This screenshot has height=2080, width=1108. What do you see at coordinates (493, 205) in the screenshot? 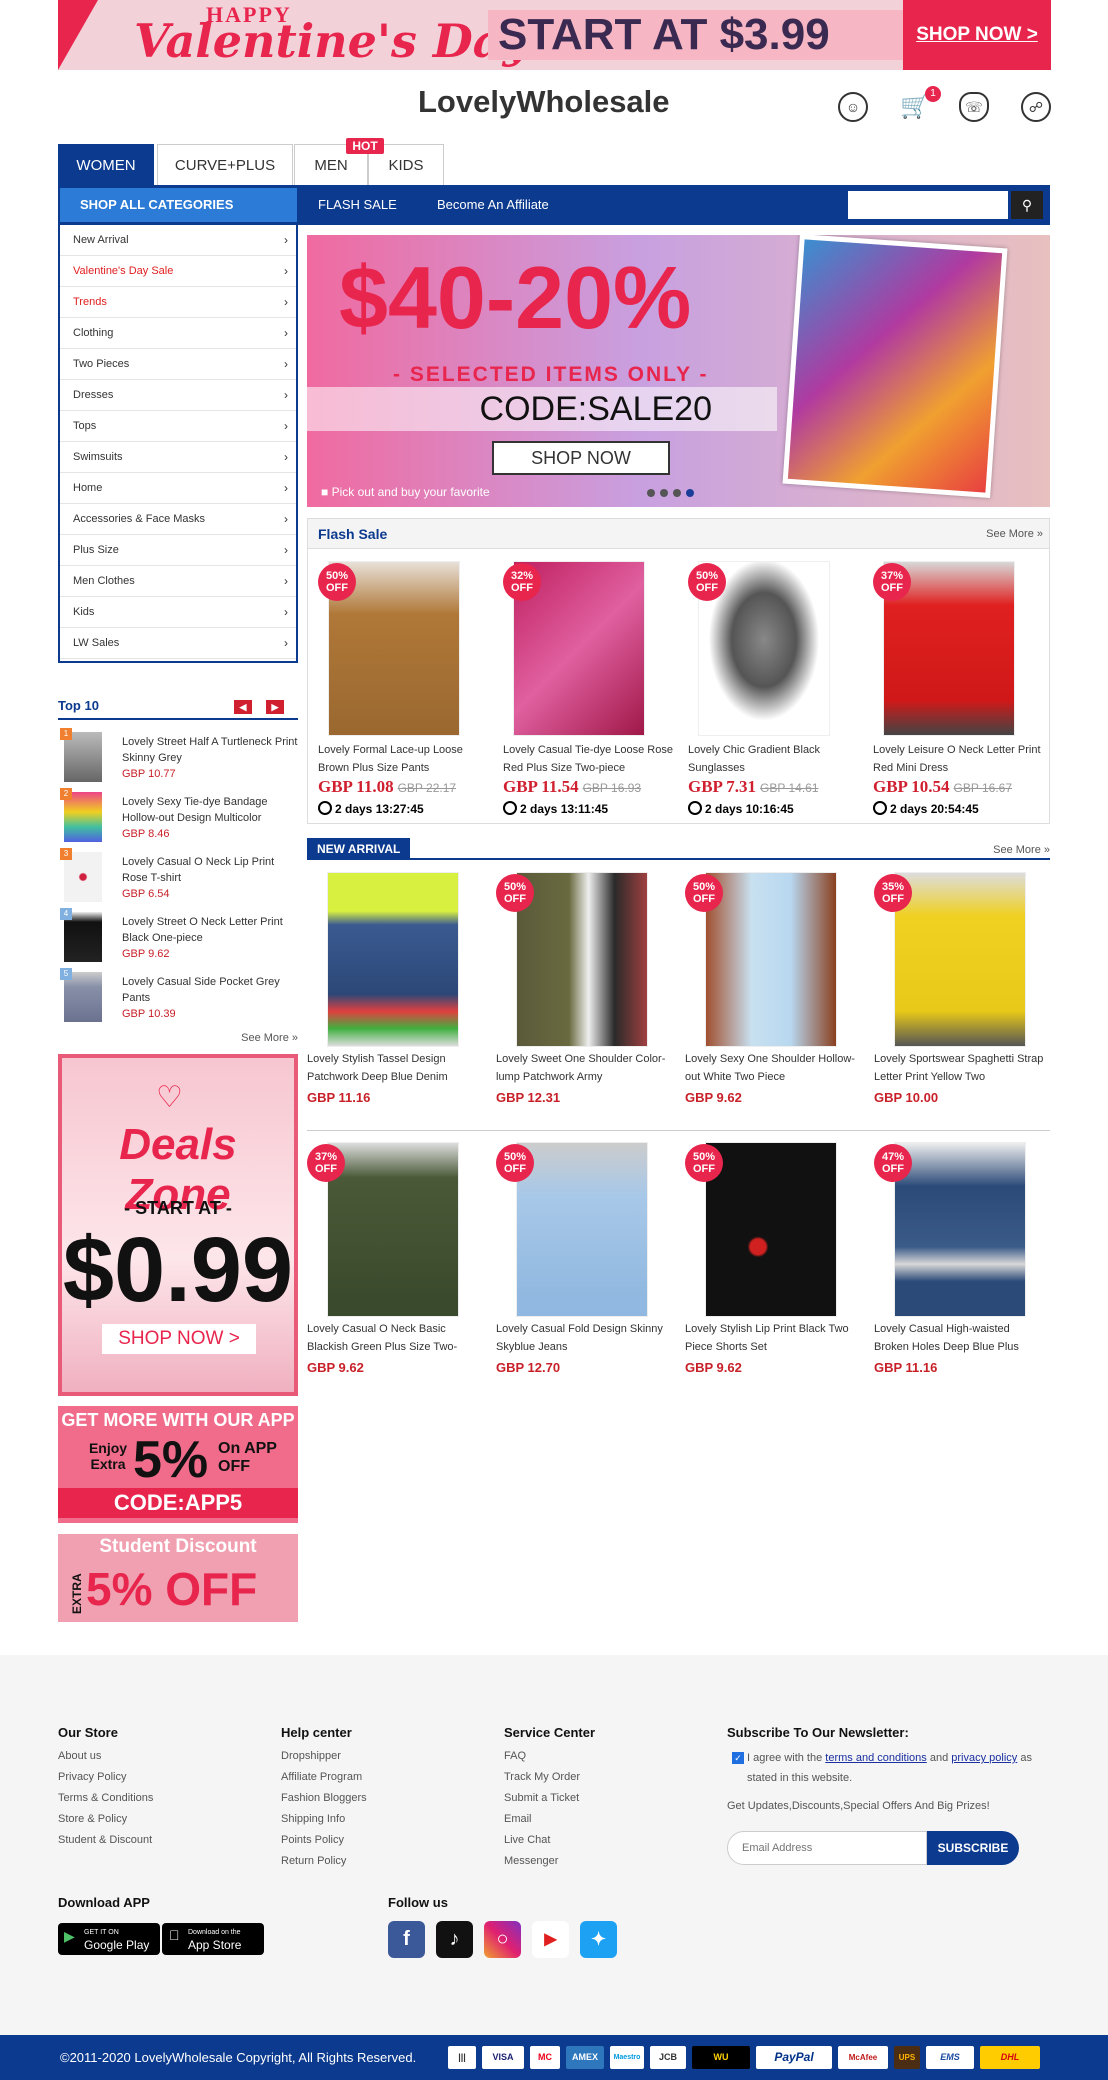
I see `nav-affiliate: Become An Affiliate` at bounding box center [493, 205].